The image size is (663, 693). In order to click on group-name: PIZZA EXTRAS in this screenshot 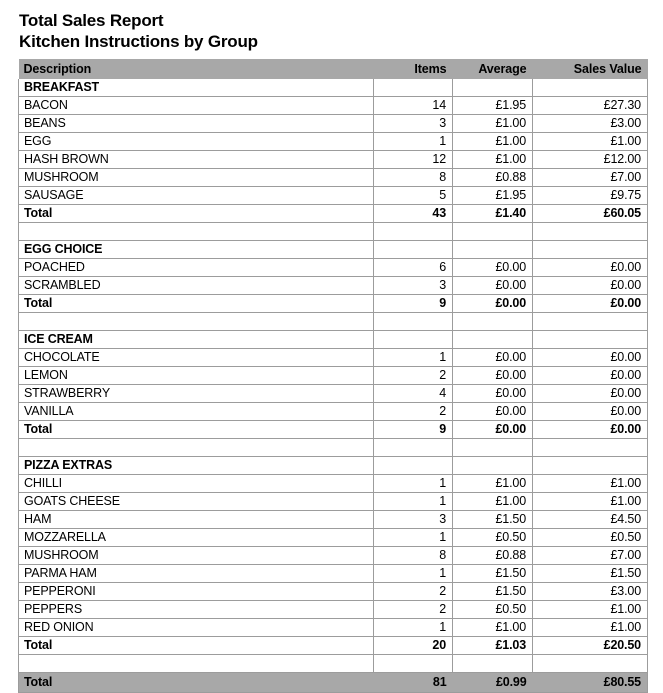, I will do `click(196, 465)`.